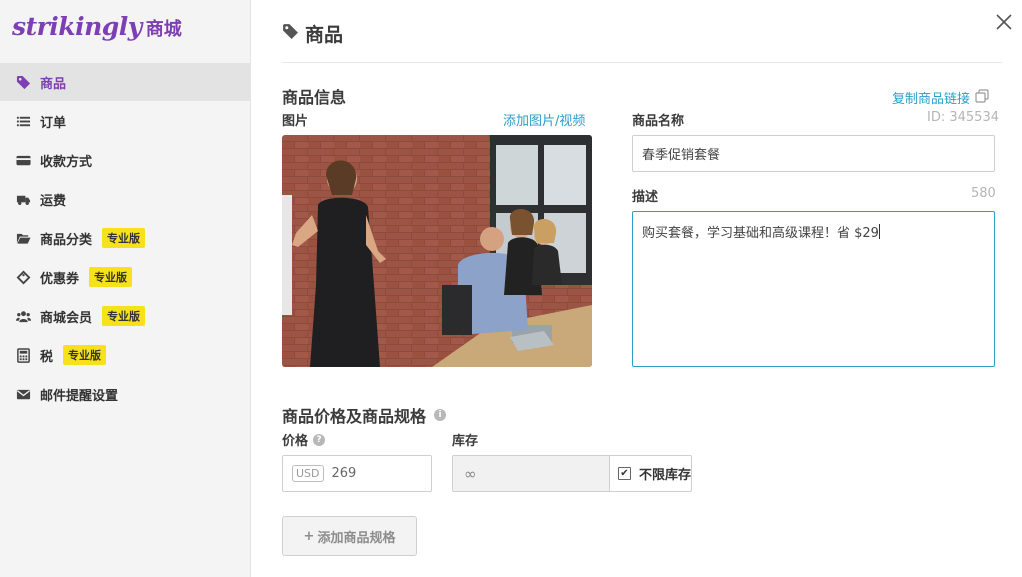 The image size is (1022, 577). What do you see at coordinates (681, 155) in the screenshot?
I see `product-name-value: 春季促销套餐` at bounding box center [681, 155].